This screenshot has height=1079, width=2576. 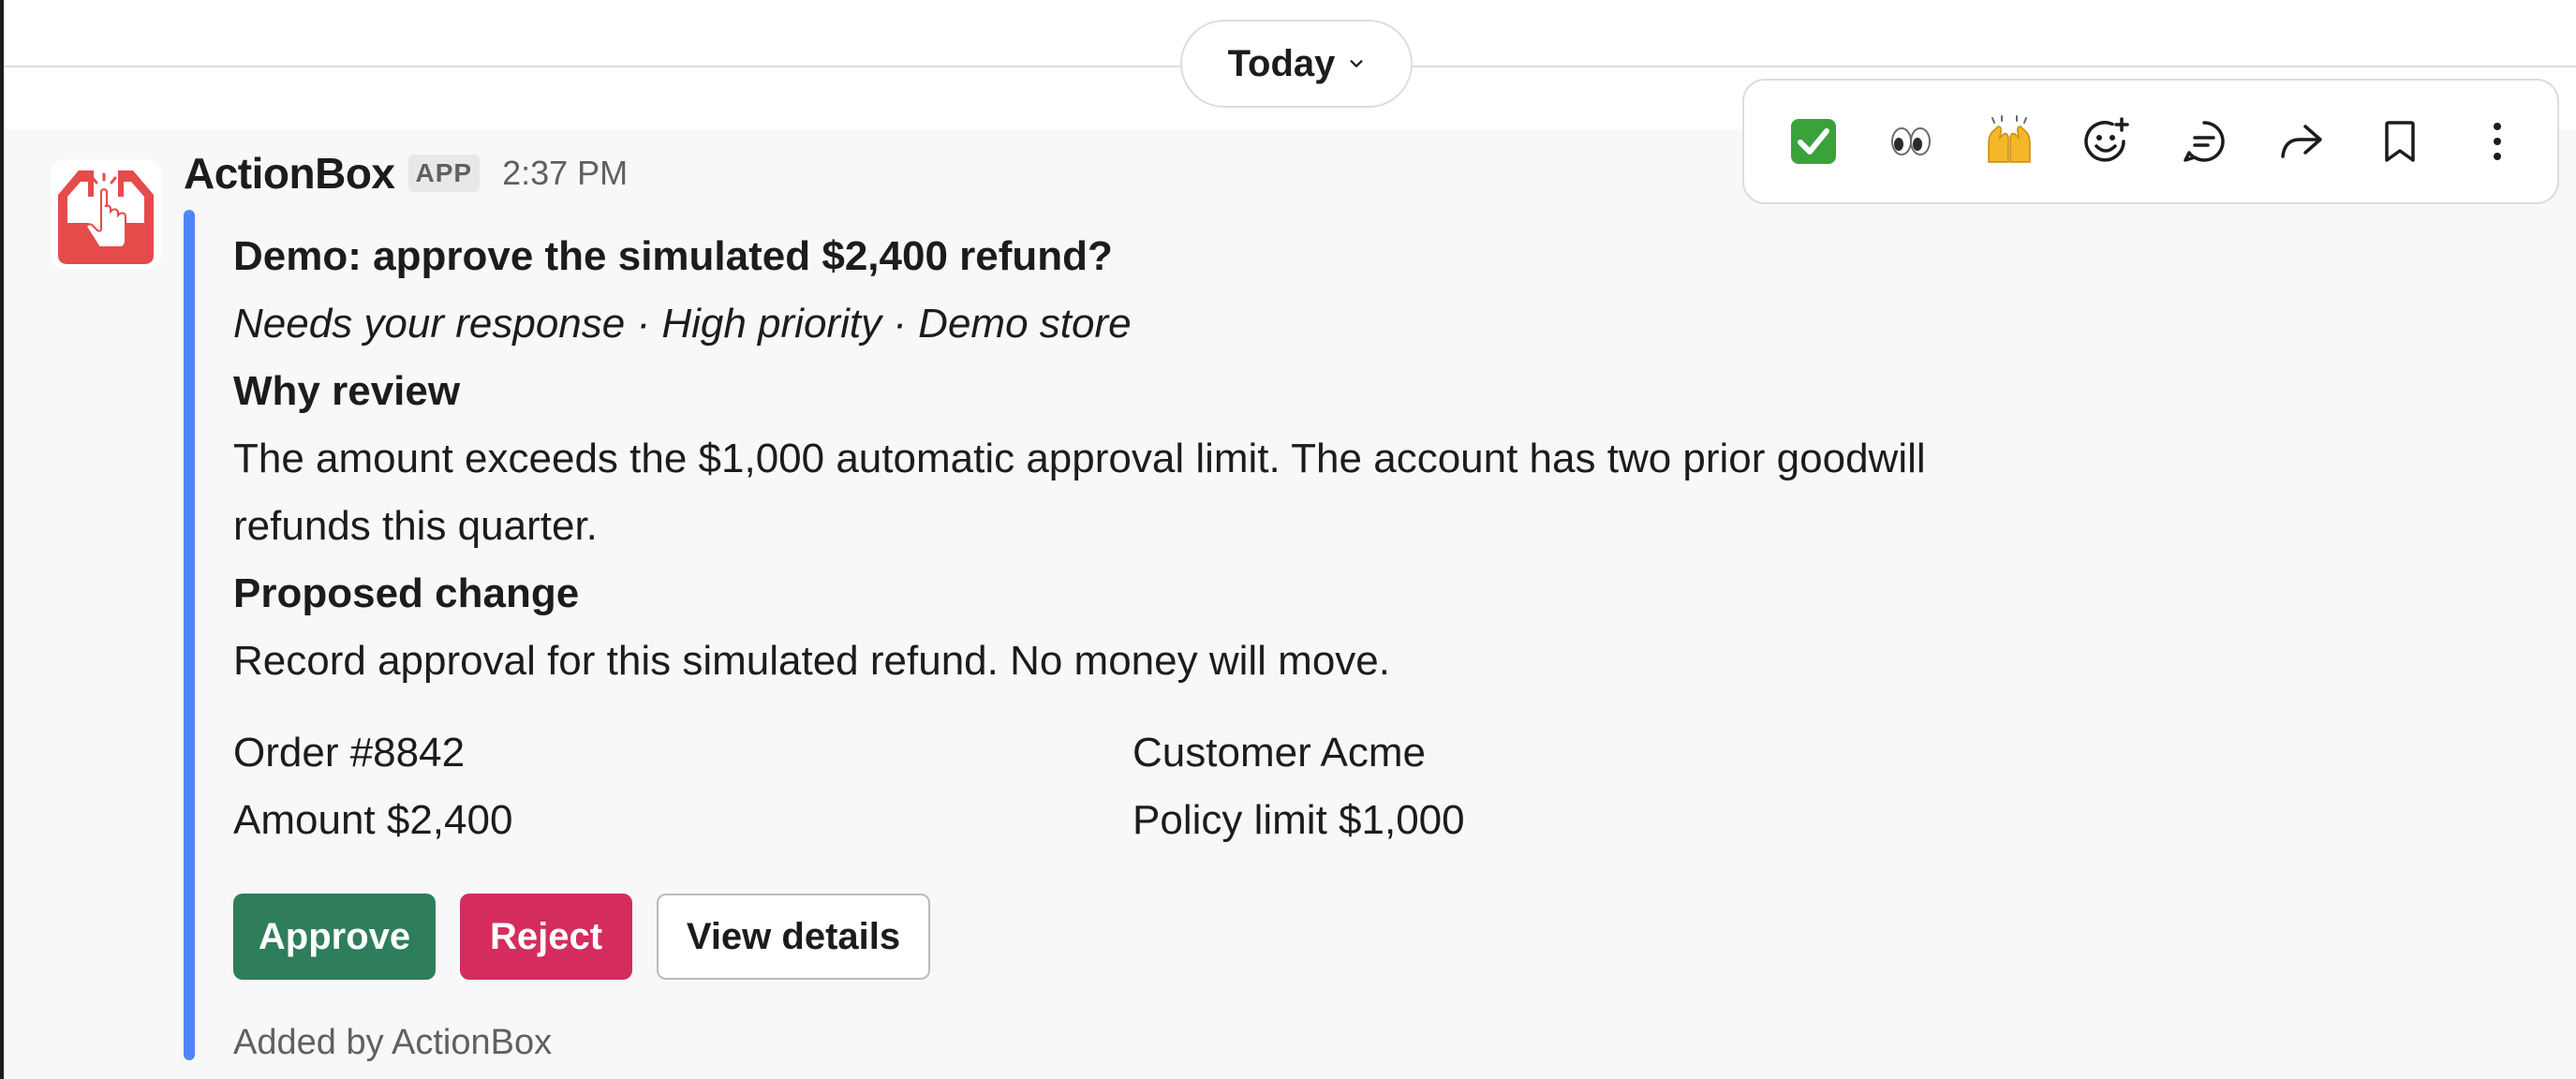 What do you see at coordinates (349, 753) in the screenshot?
I see `field-order: Order #8842` at bounding box center [349, 753].